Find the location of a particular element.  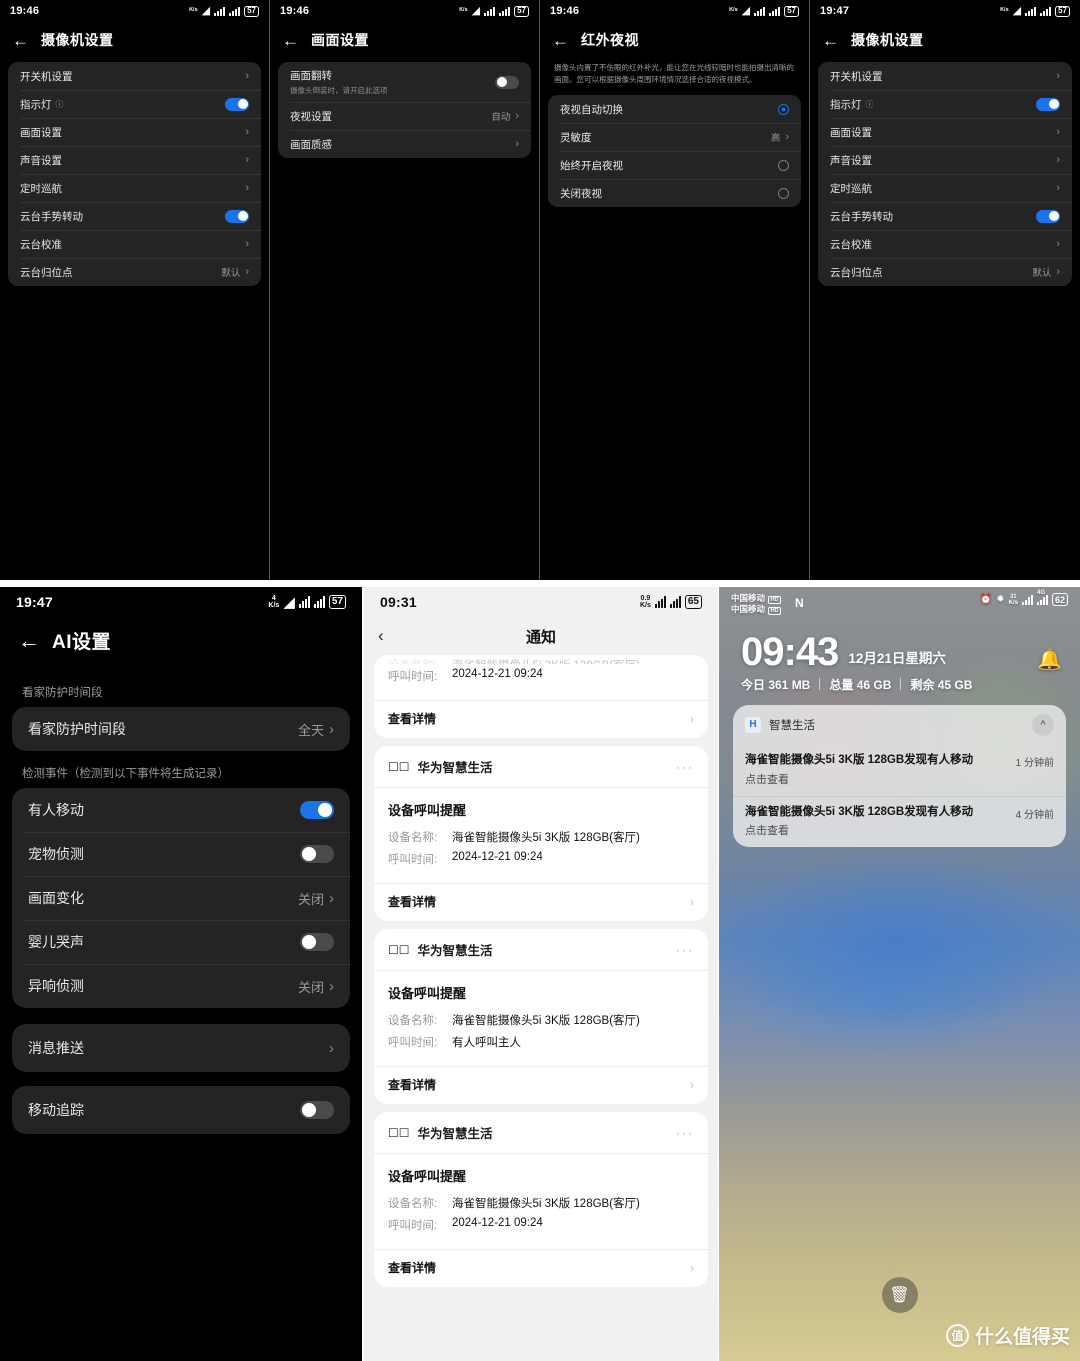

row-pet-detection: 宠物侦测 is located at coordinates (181, 854).